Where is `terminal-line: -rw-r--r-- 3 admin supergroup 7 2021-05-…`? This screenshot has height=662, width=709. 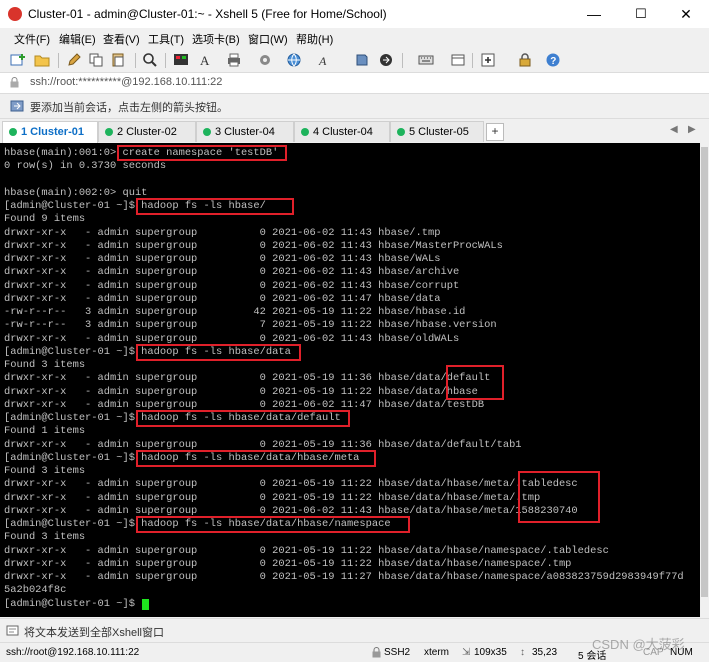 terminal-line: -rw-r--r-- 3 admin supergroup 7 2021-05-… is located at coordinates (250, 325).